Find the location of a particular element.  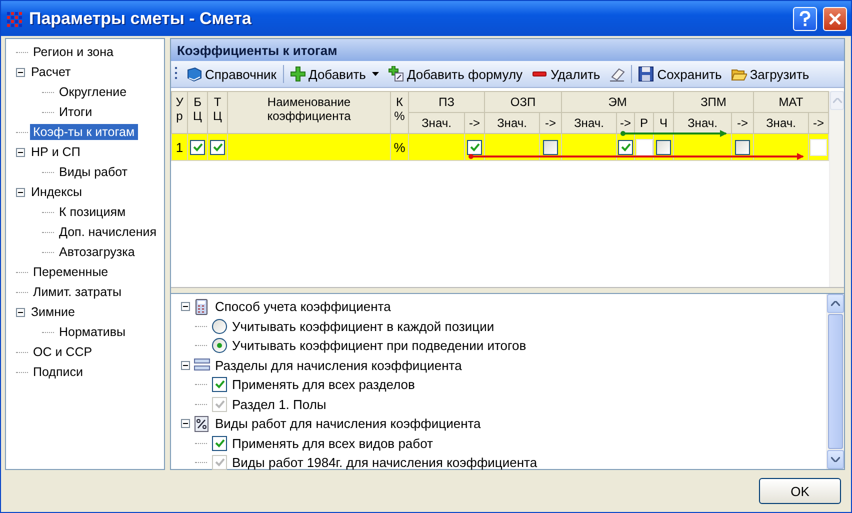

column-header: ЭМ is located at coordinates (618, 102).